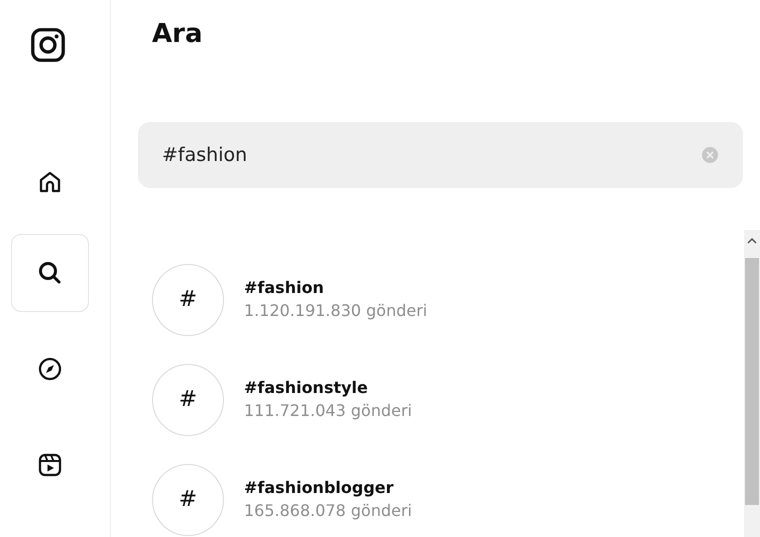 Image resolution: width=760 pixels, height=537 pixels. What do you see at coordinates (752, 241) in the screenshot?
I see `scroll-up-icon` at bounding box center [752, 241].